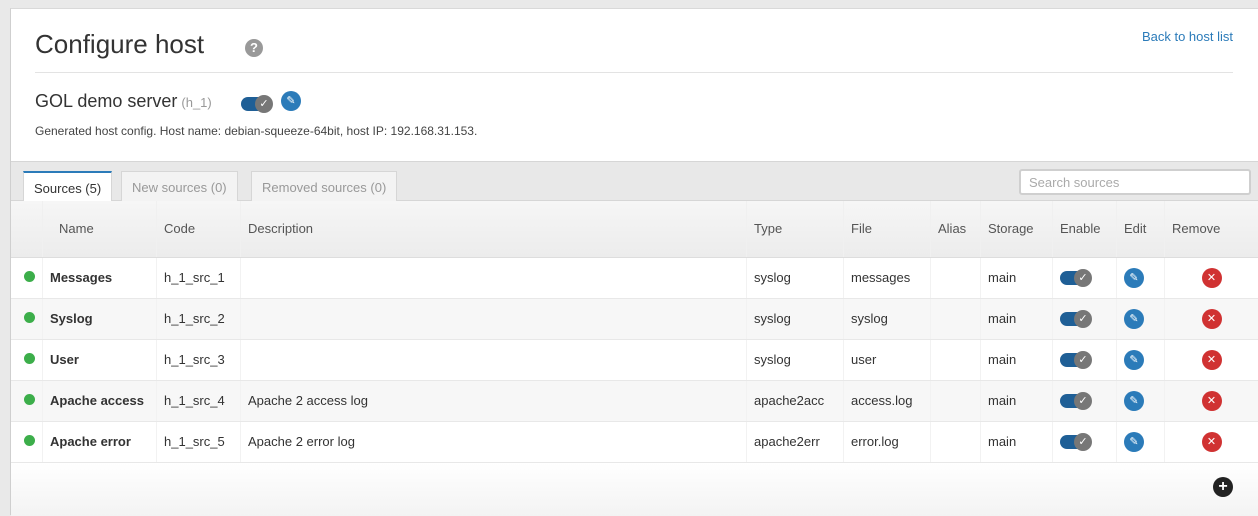 This screenshot has width=1258, height=516. I want to click on source-name: Apache error, so click(100, 441).